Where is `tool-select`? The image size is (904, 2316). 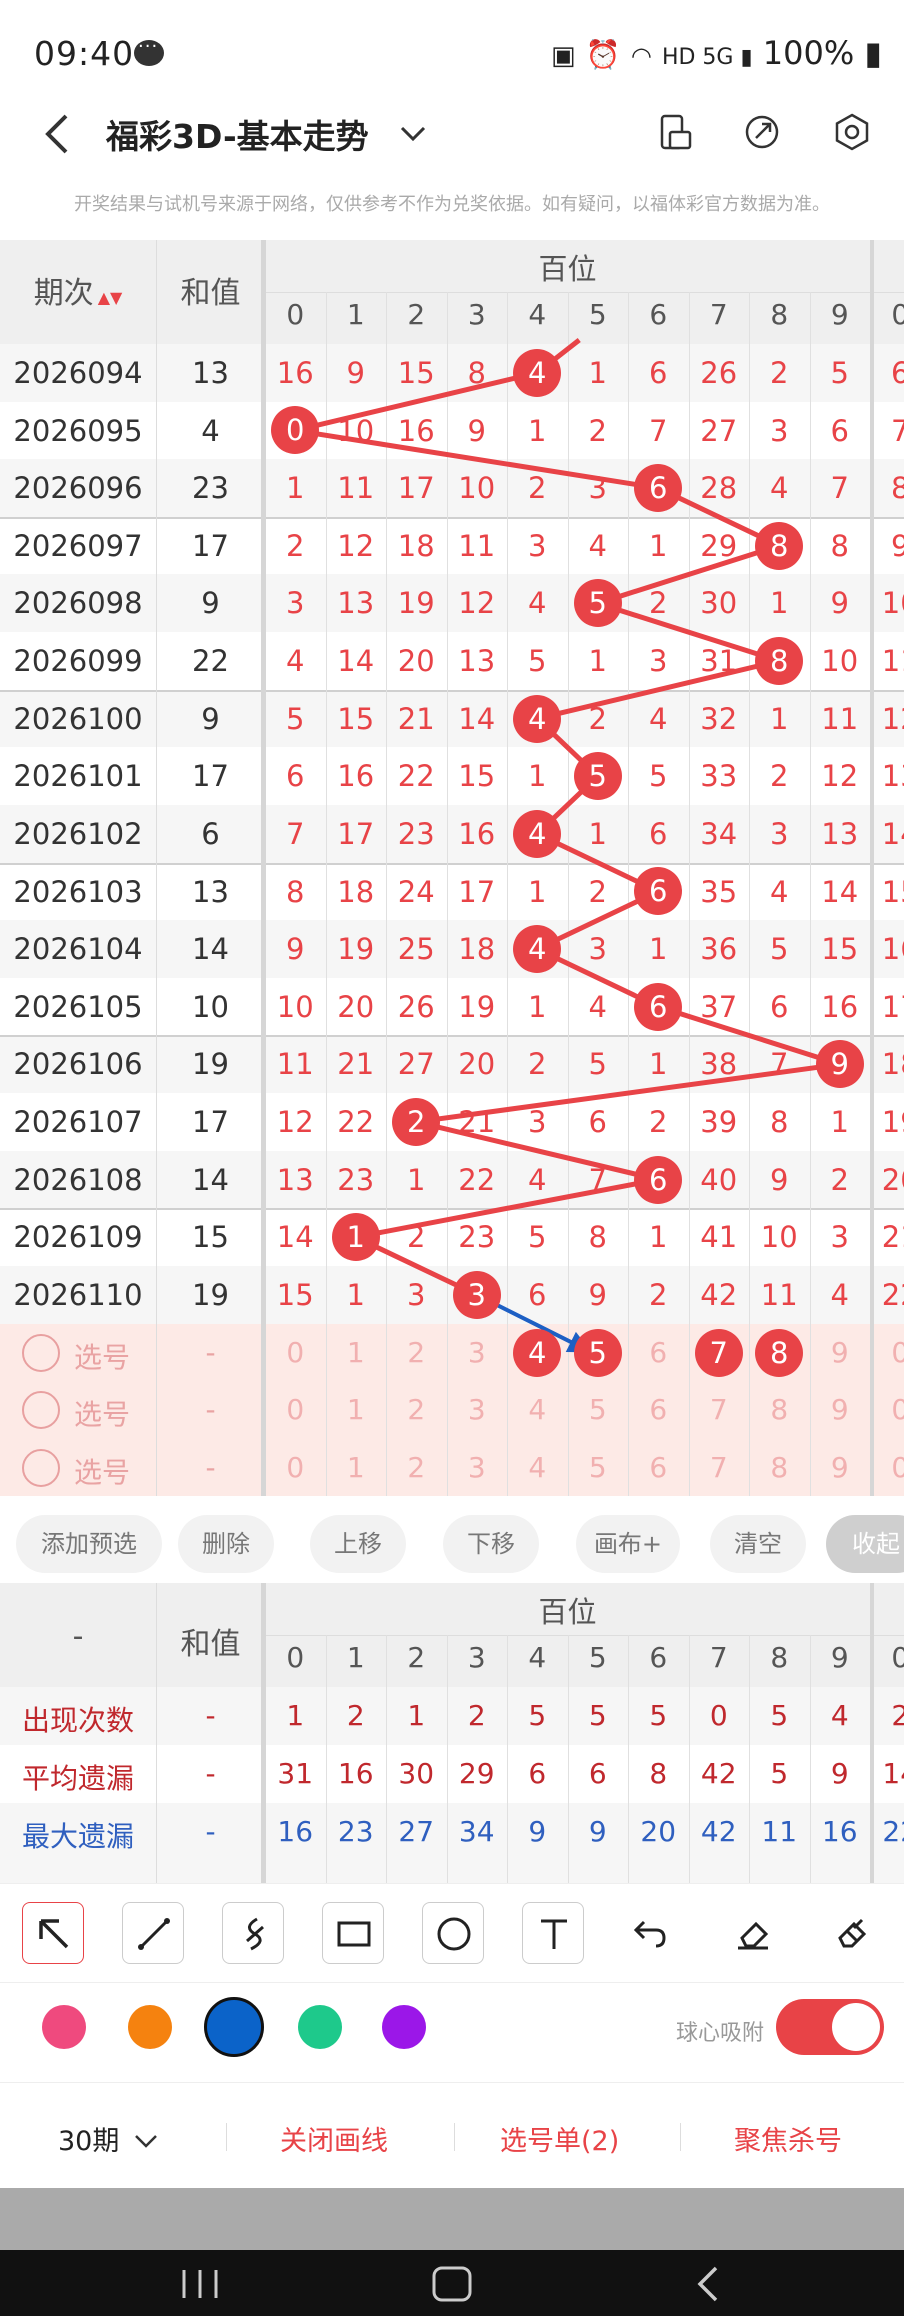
tool-select is located at coordinates (53, 1933).